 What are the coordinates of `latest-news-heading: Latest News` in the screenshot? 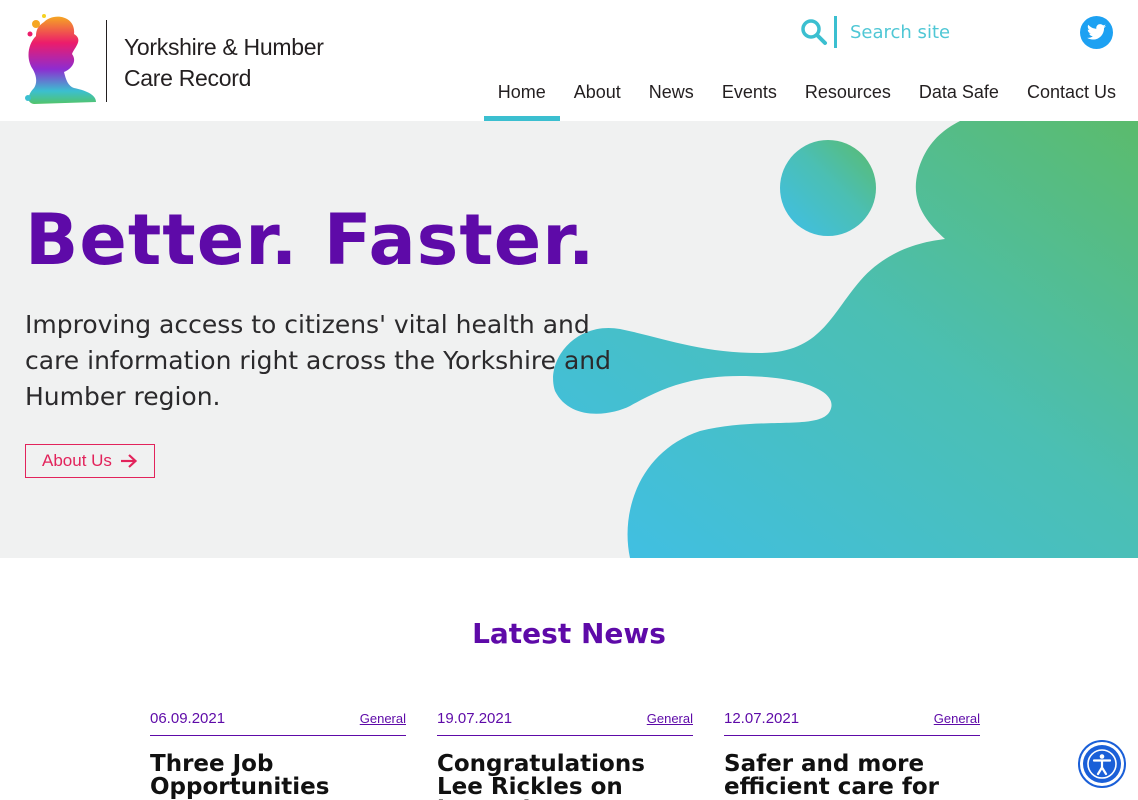 It's located at (569, 633).